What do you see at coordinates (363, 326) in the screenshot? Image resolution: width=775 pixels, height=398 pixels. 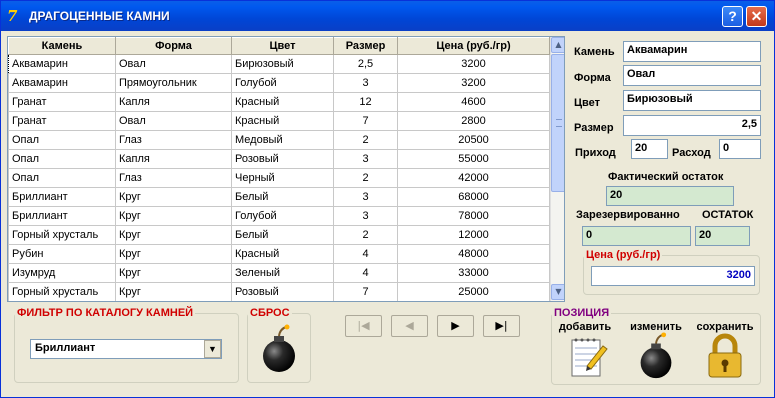 I see `nav-first-button: |◀` at bounding box center [363, 326].